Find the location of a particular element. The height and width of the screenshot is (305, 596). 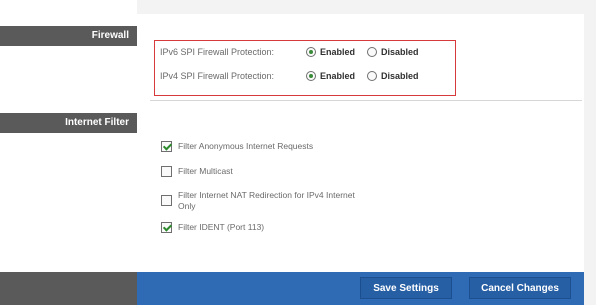

ipv4-disabled-option: Disabled is located at coordinates (393, 76).